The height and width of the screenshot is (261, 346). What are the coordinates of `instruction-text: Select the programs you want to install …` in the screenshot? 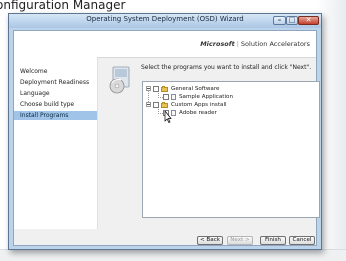 It's located at (226, 67).